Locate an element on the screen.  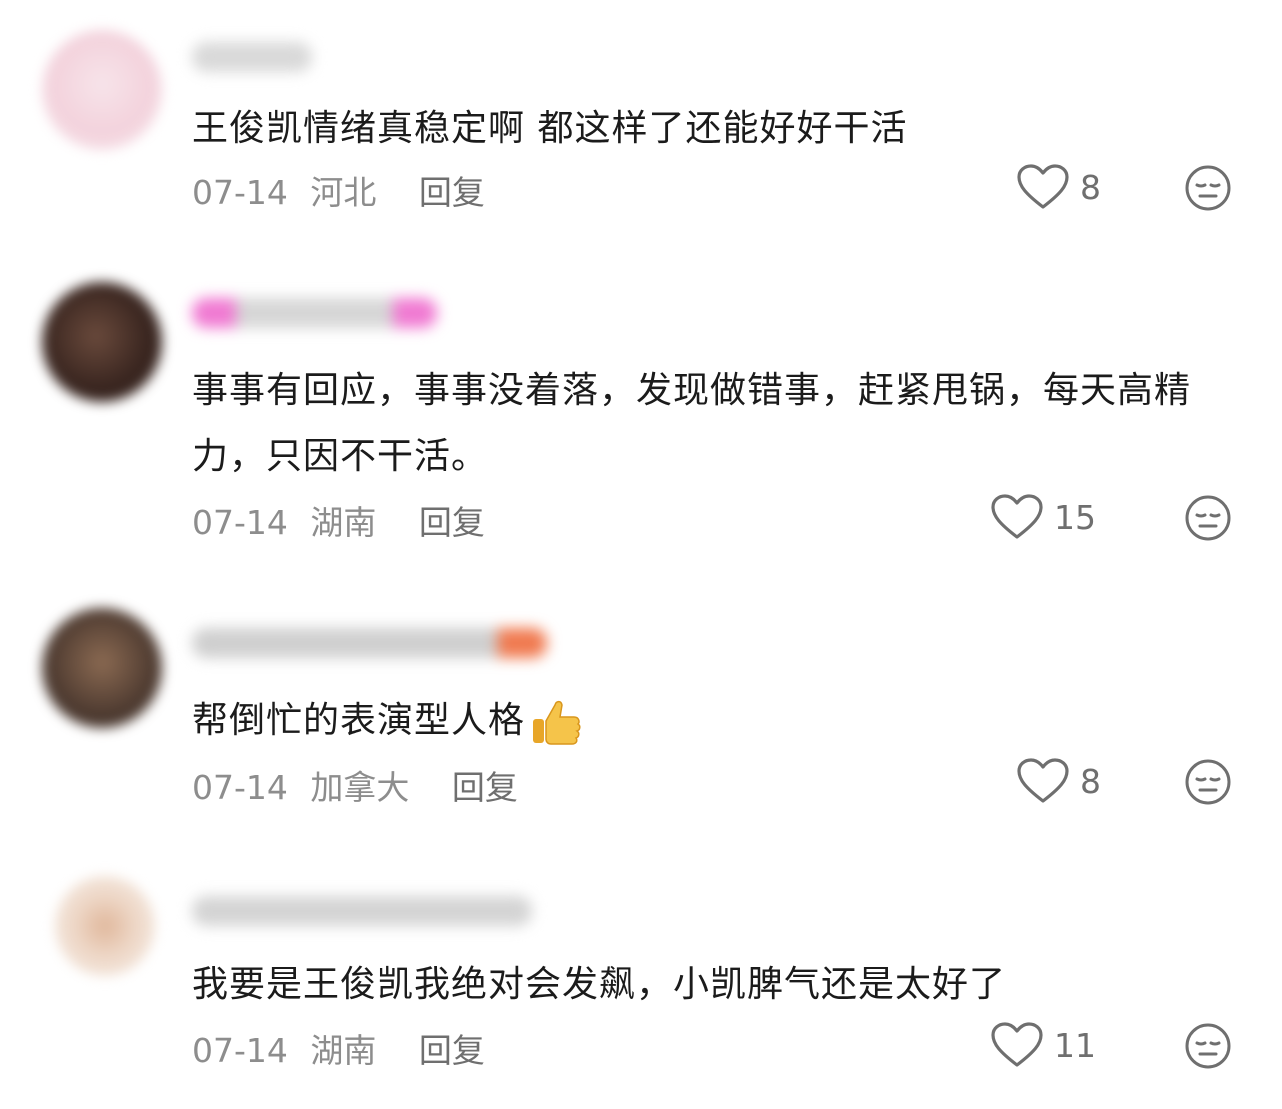
comment-text-content: 帮倒忙的表演型人格 is located at coordinates (359, 720).